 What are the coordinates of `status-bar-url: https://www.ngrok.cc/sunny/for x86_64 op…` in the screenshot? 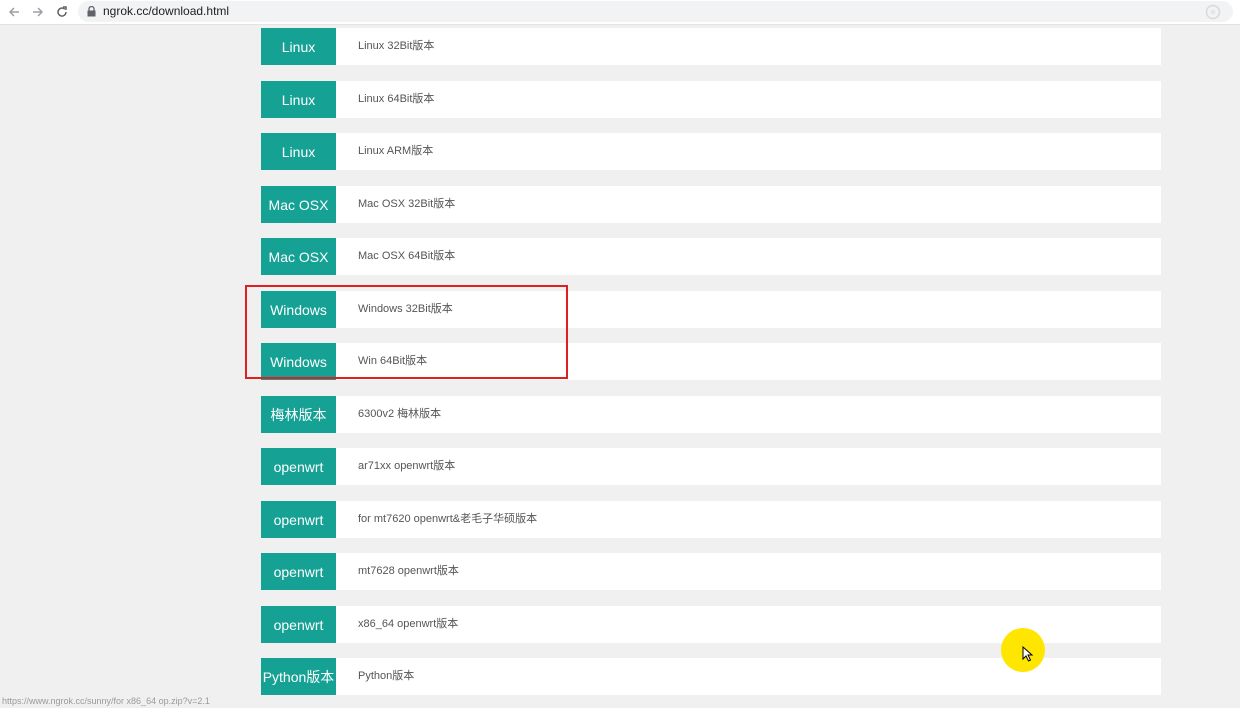 It's located at (106, 701).